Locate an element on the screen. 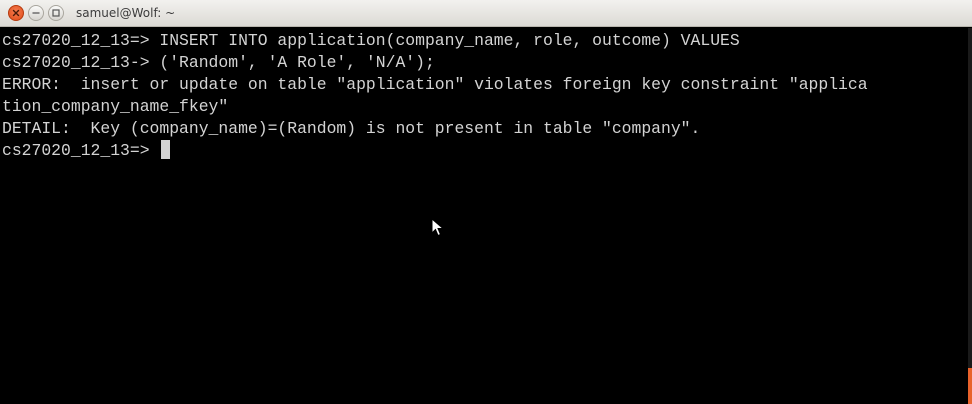 The width and height of the screenshot is (972, 404). close-button is located at coordinates (16, 13).